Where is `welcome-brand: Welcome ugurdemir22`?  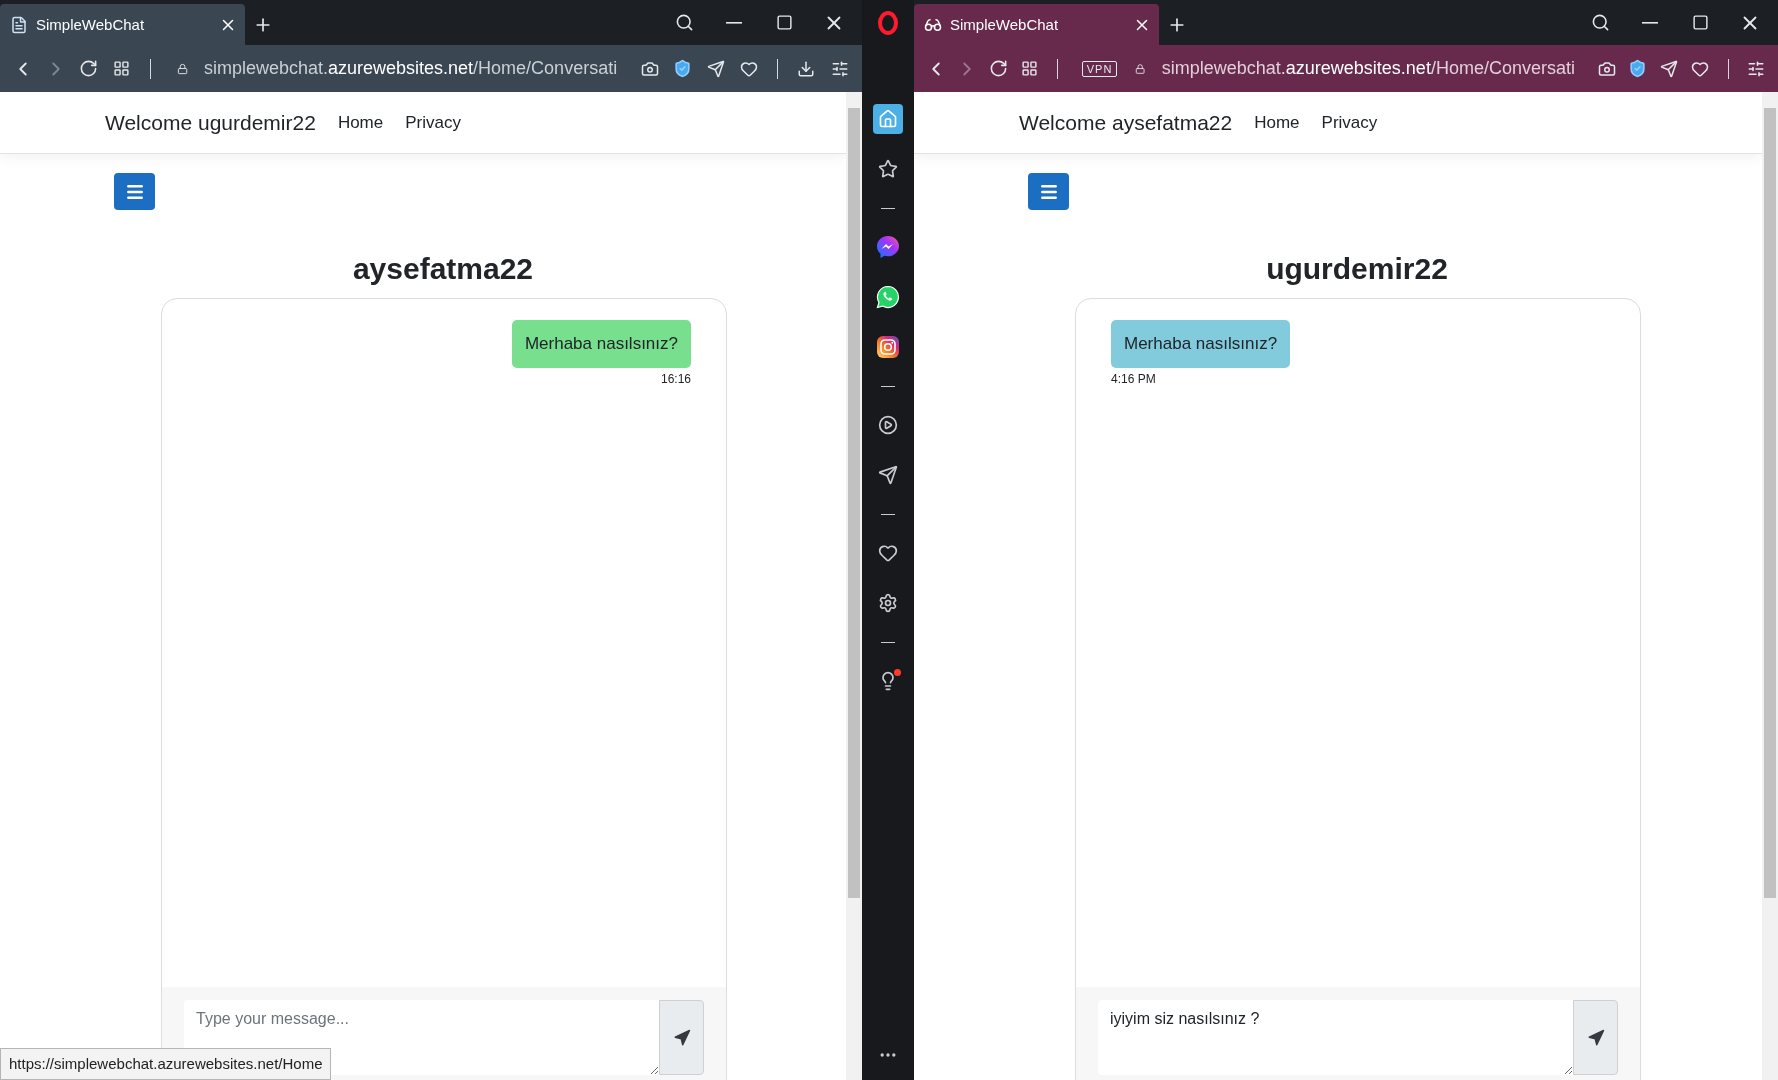 welcome-brand: Welcome ugurdemir22 is located at coordinates (210, 122).